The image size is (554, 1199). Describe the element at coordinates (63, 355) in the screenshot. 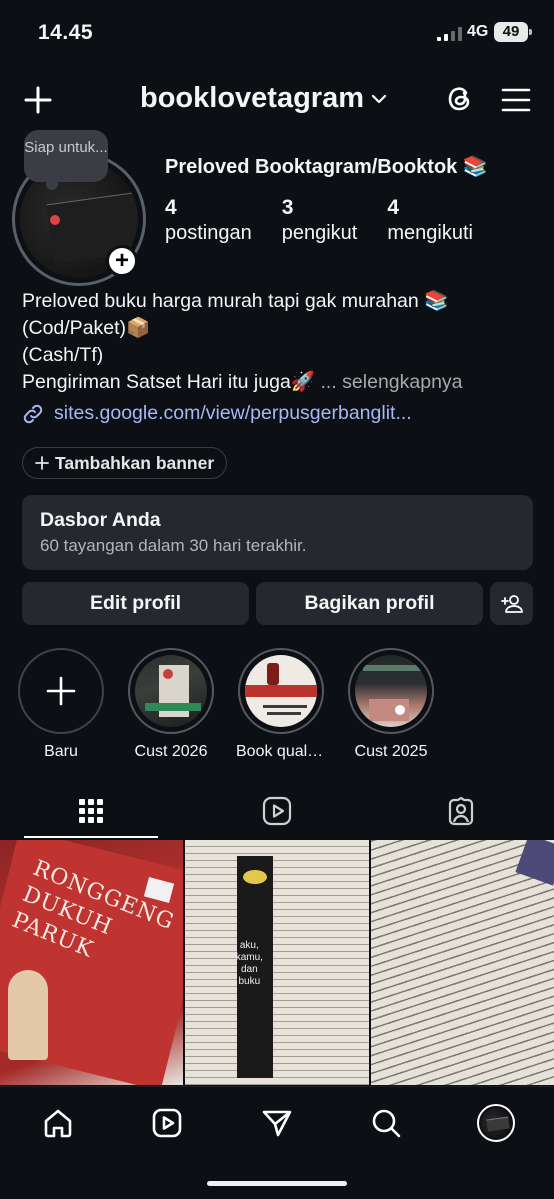

I see `bio-line: (Cash/Tf)` at that location.